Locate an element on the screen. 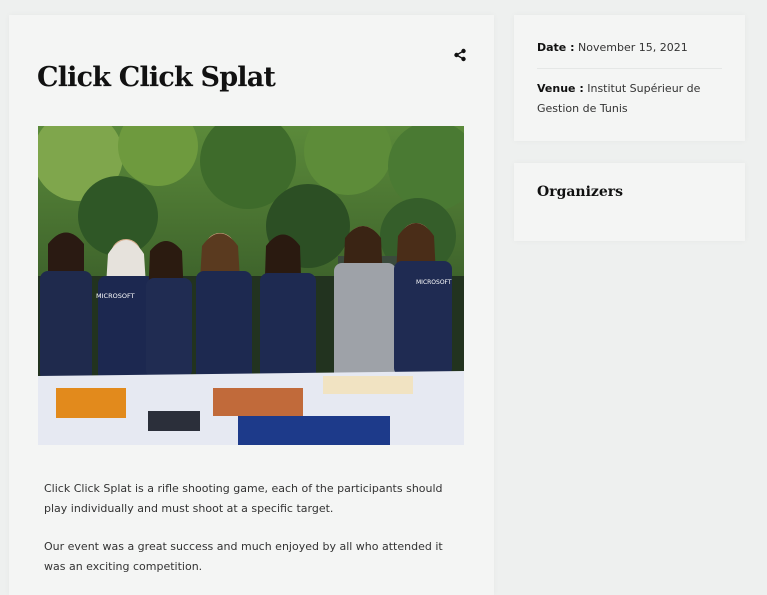 This screenshot has height=595, width=767. date-label: Date : is located at coordinates (556, 47).